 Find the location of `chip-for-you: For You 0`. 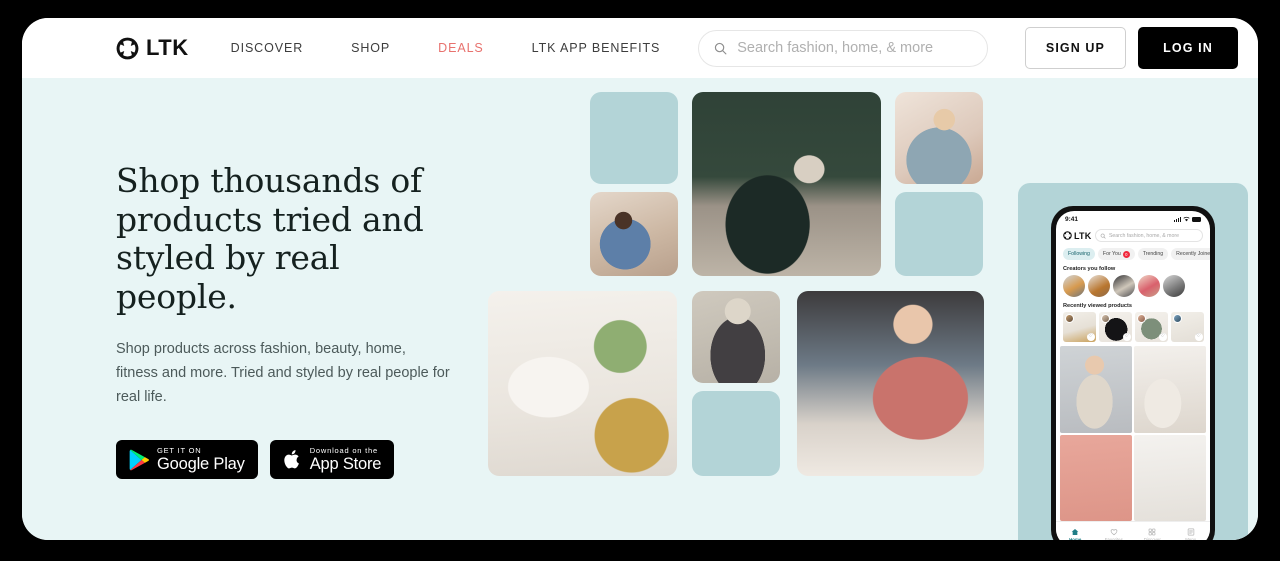

chip-for-you: For You 0 is located at coordinates (1116, 254).